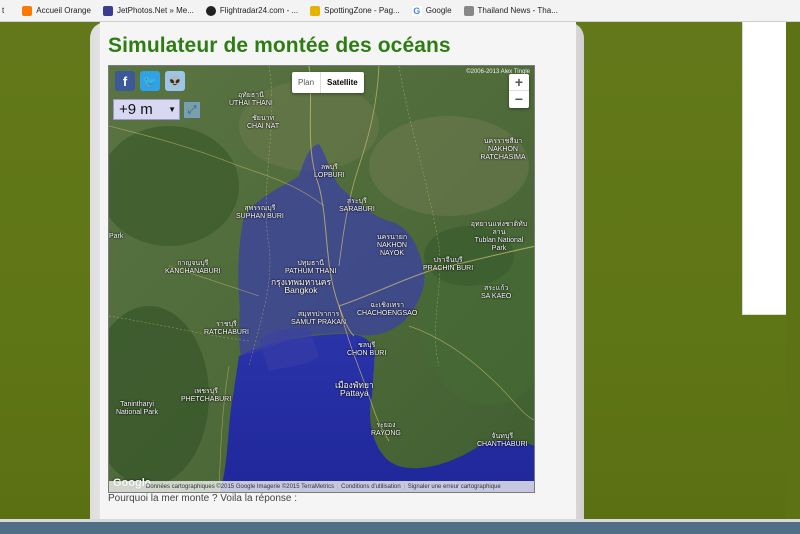 Image resolution: width=800 pixels, height=534 pixels. What do you see at coordinates (793, 272) in the screenshot?
I see `side-strip` at bounding box center [793, 272].